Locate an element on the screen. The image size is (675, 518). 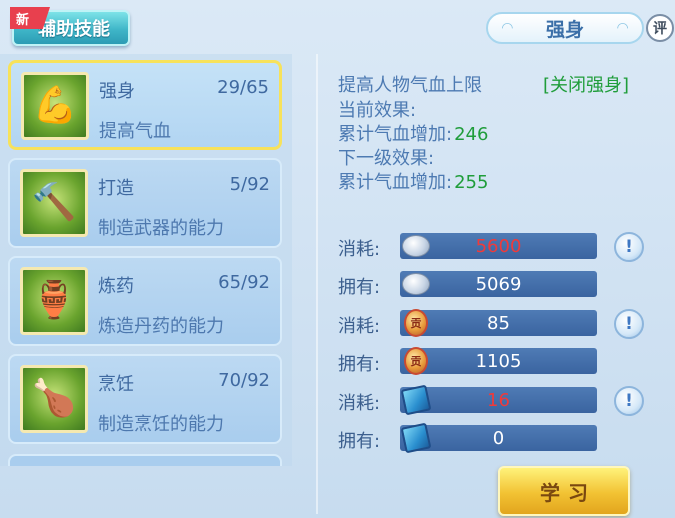
skillbook-help-button: ! is located at coordinates (629, 401).